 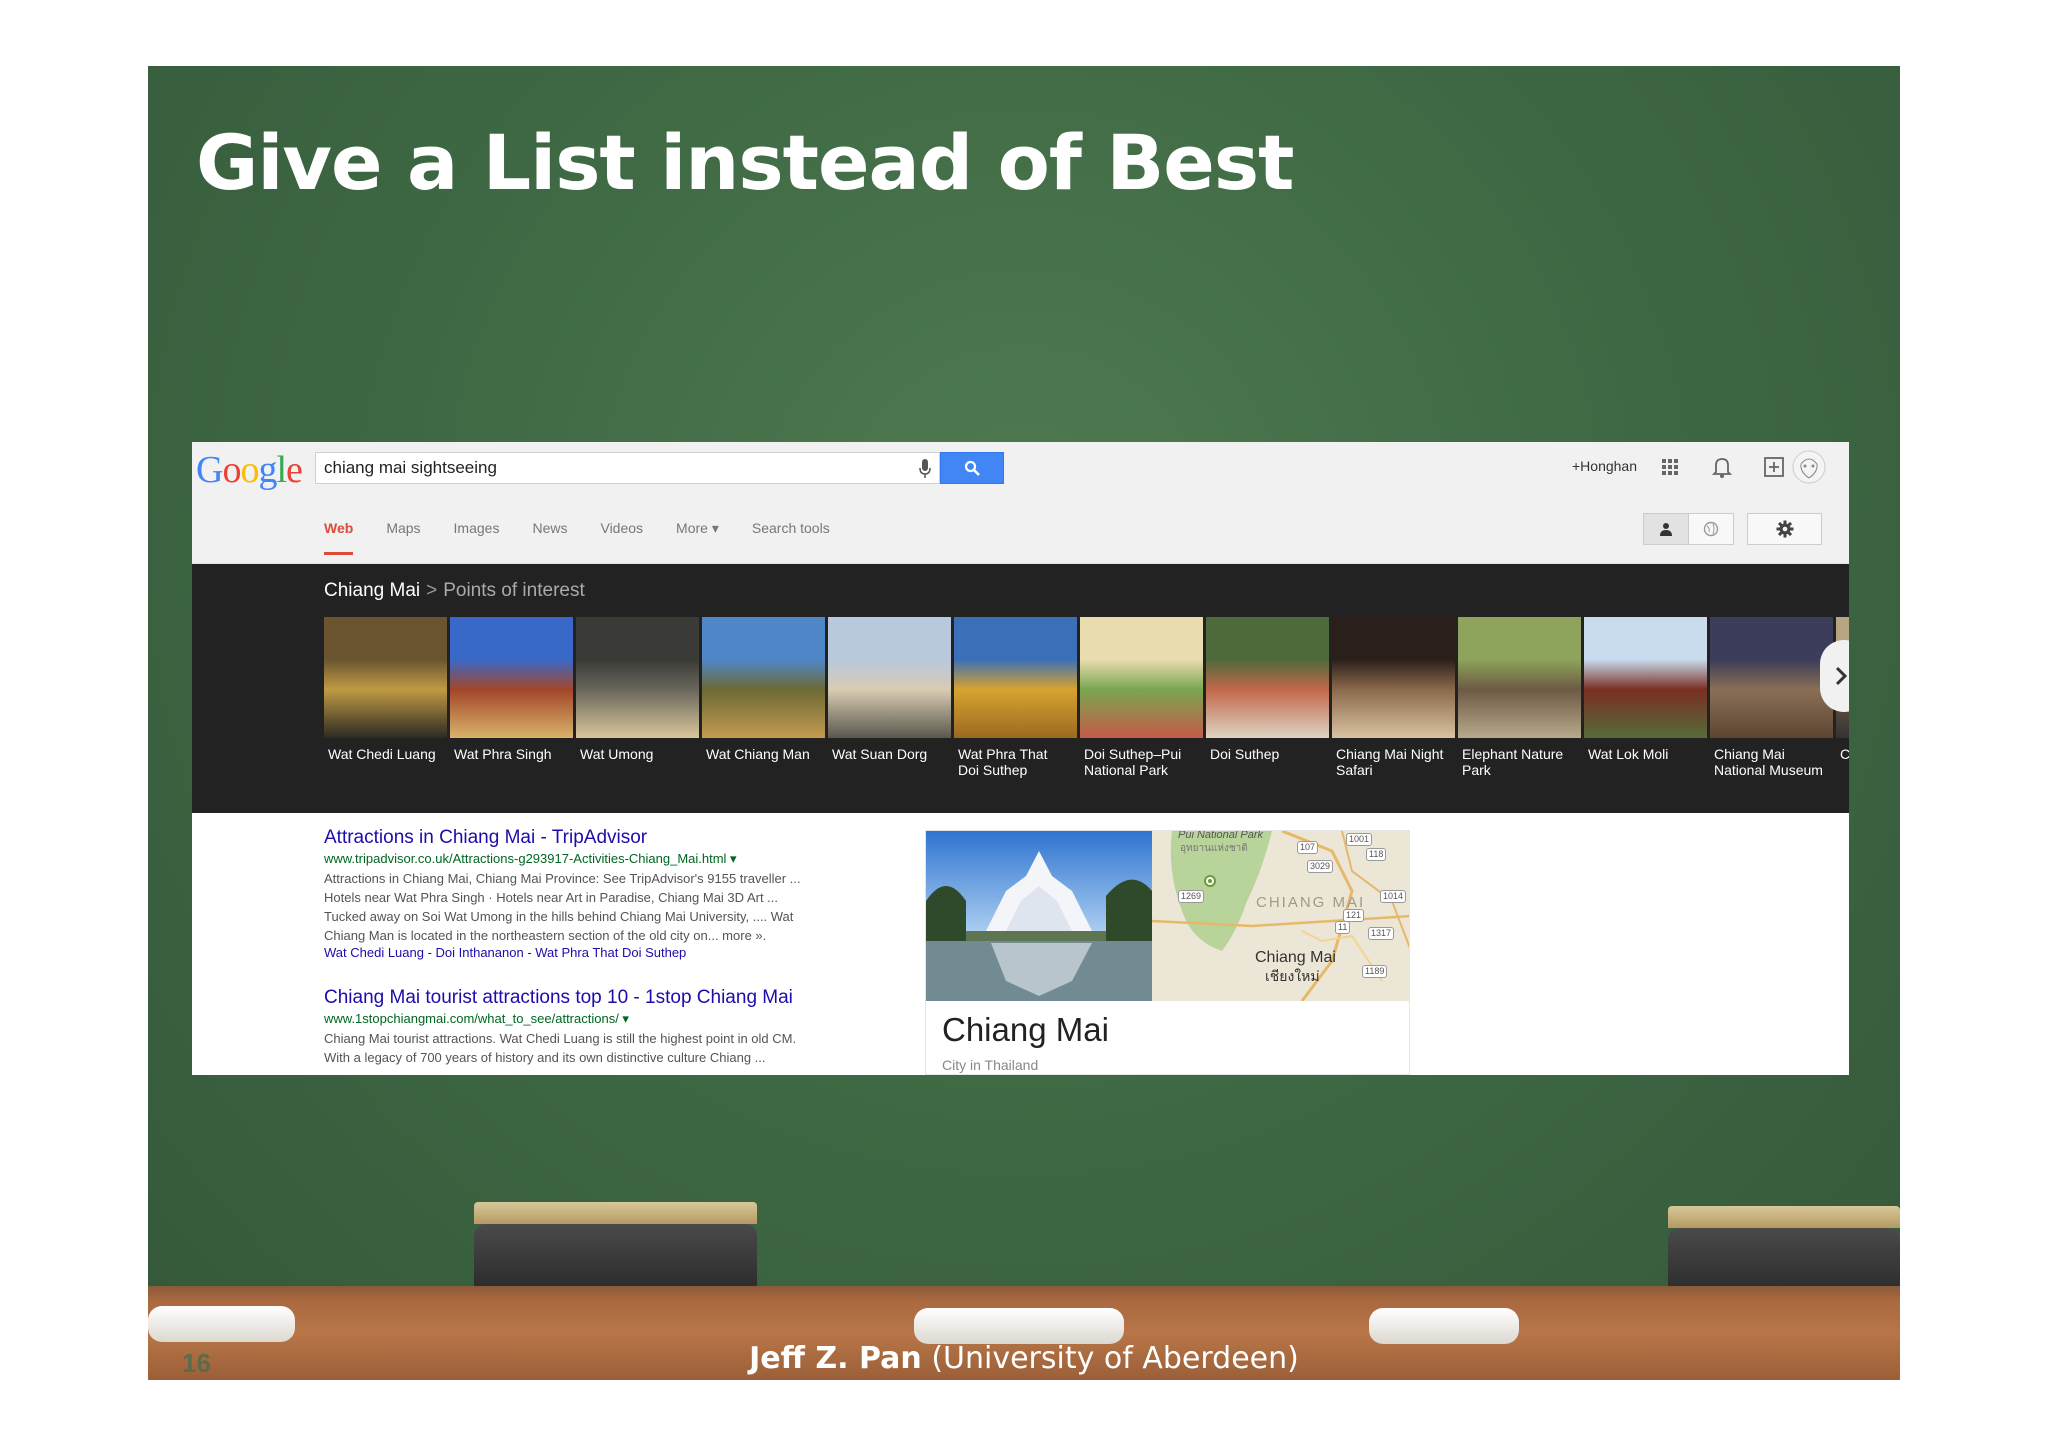 I want to click on map-road-number: 1269, so click(x=1191, y=896).